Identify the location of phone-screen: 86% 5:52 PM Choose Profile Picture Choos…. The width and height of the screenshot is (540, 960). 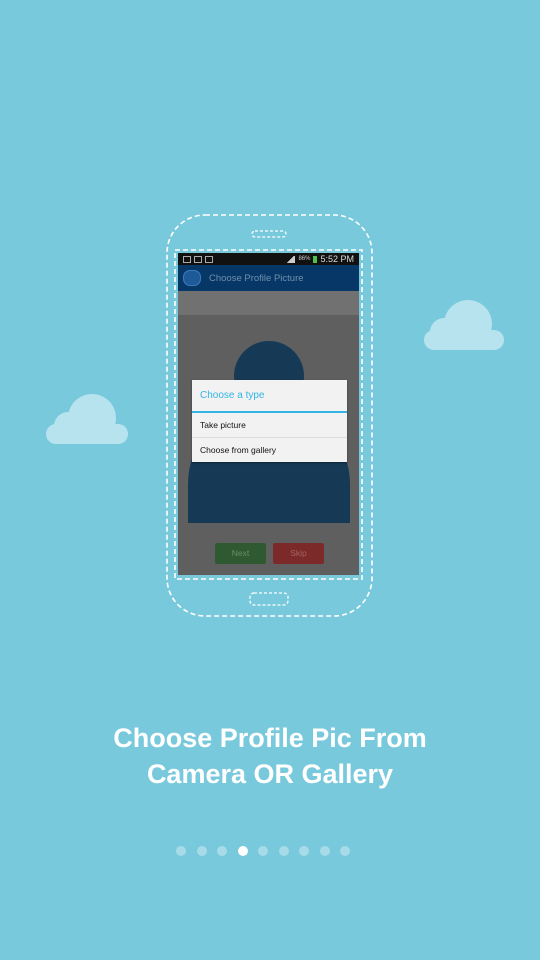
(268, 414).